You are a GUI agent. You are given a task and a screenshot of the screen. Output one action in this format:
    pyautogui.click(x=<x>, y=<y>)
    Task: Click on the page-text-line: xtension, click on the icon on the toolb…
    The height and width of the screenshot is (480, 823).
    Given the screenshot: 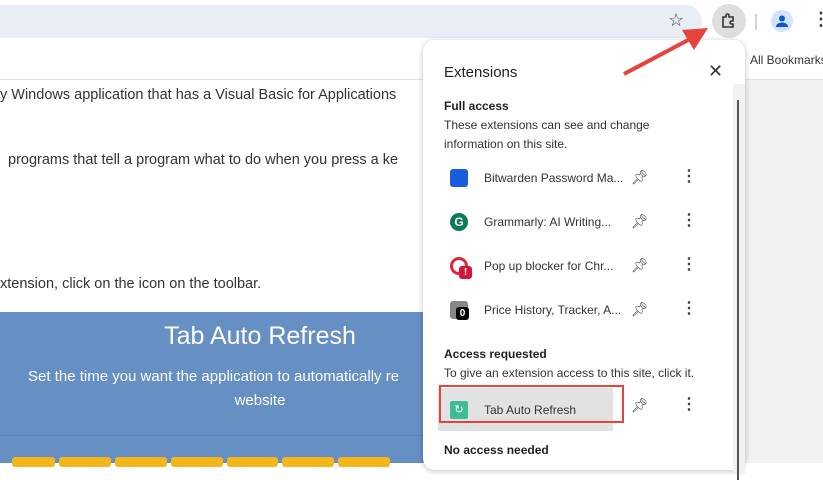 What is the action you would take?
    pyautogui.click(x=131, y=284)
    